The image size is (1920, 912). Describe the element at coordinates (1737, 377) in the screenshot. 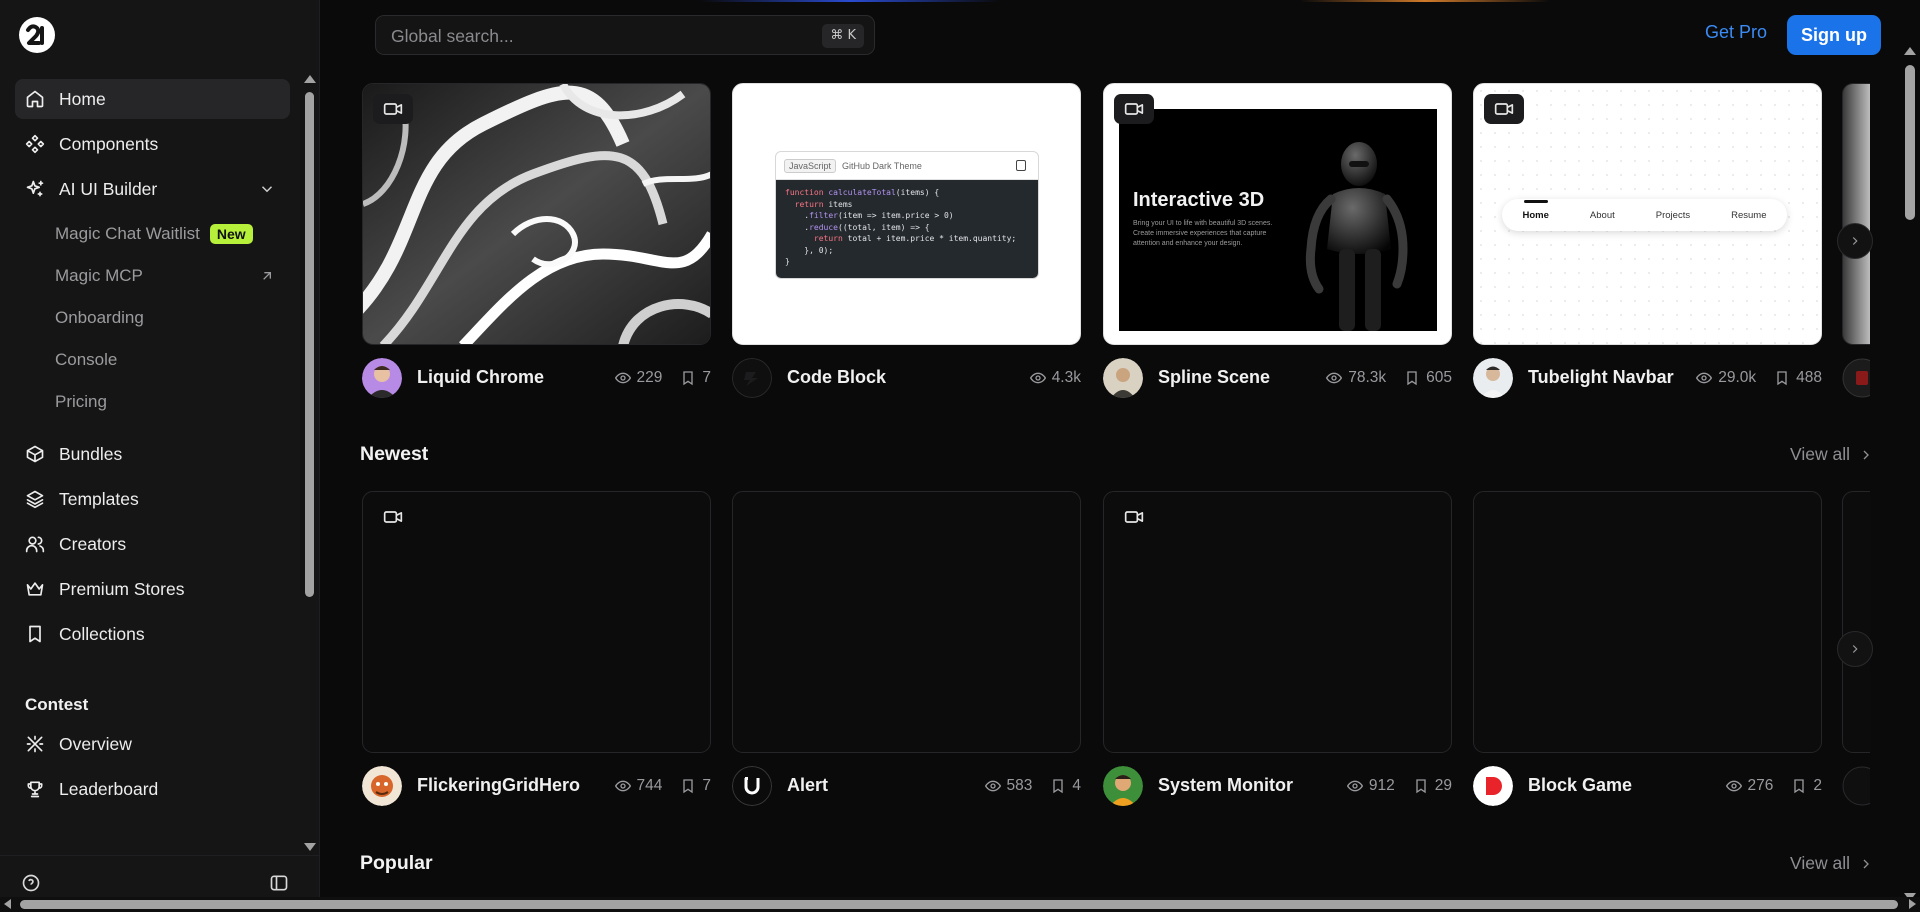

I see `view-count: 29.0k` at that location.